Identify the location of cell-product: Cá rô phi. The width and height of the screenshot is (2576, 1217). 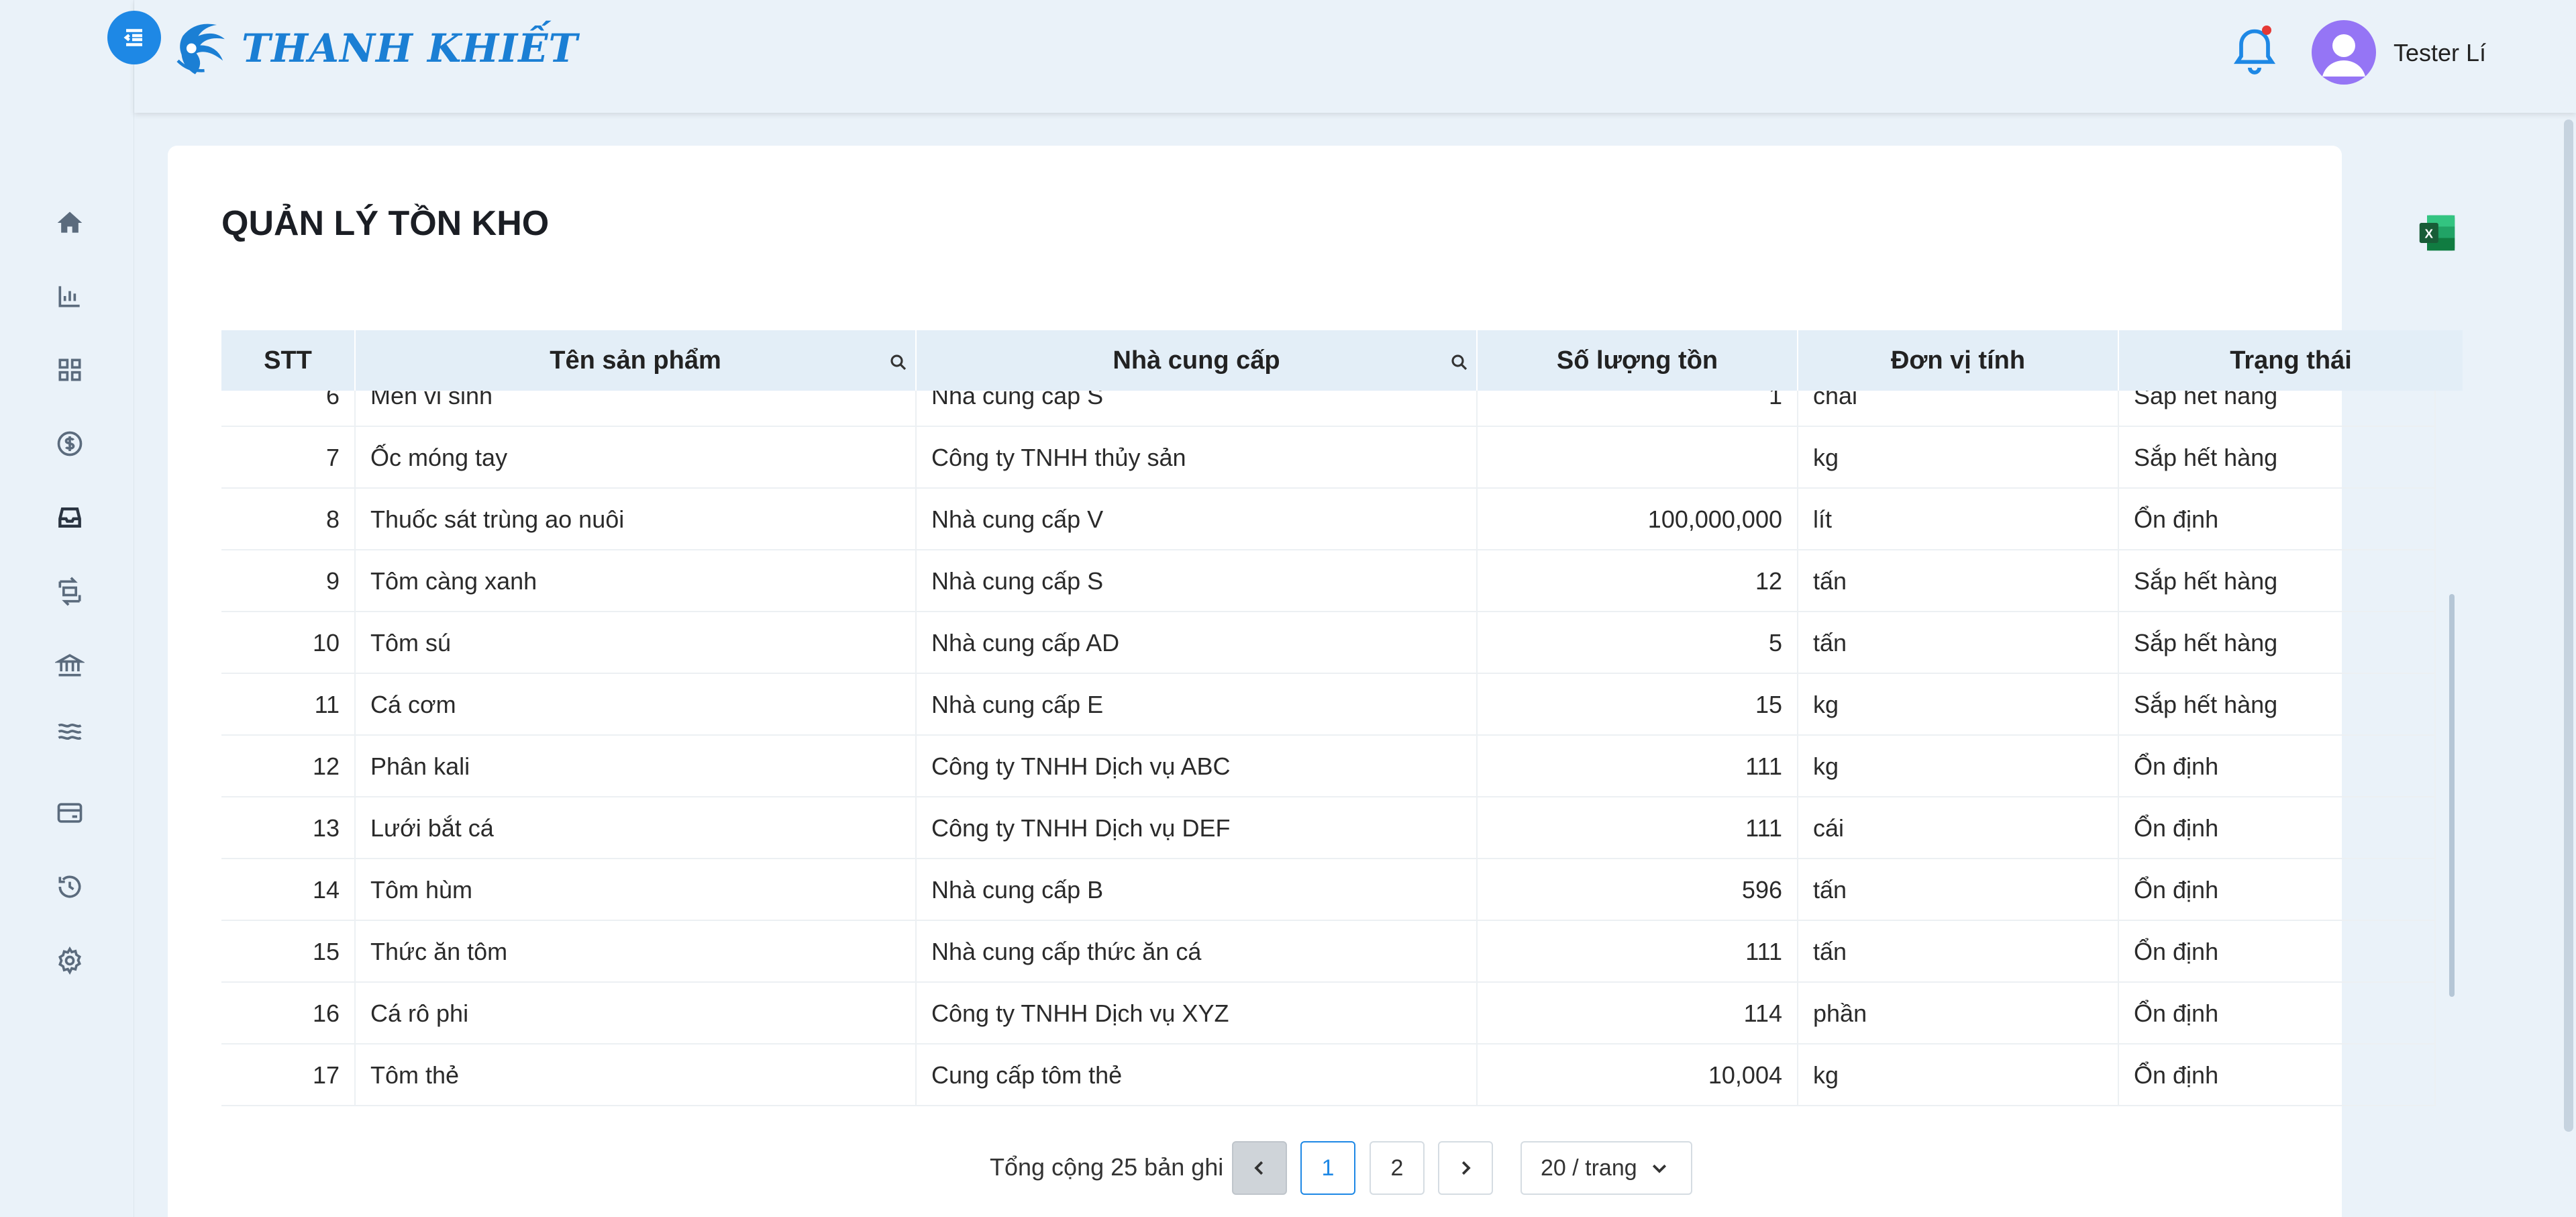
(636, 1013).